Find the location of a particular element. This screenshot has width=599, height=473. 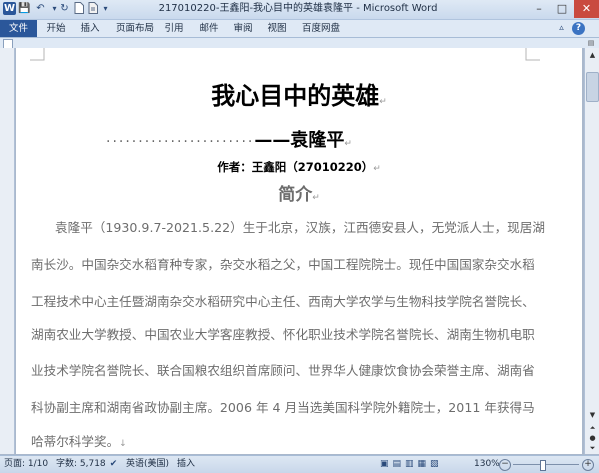

word-icon: W is located at coordinates (9, 8).